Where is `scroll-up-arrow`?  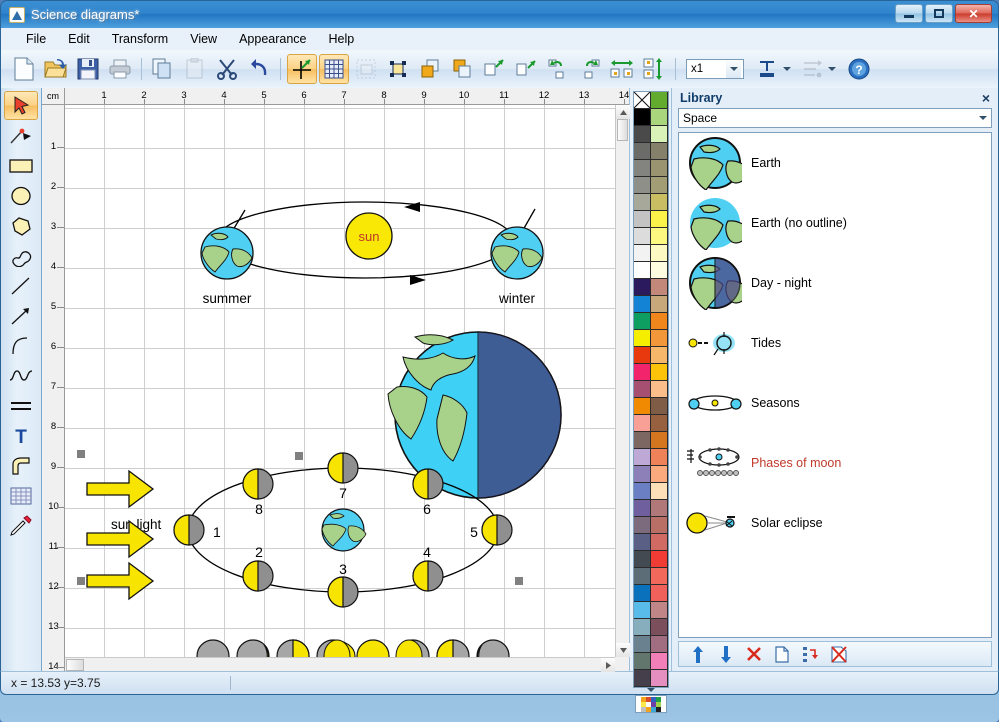 scroll-up-arrow is located at coordinates (623, 112).